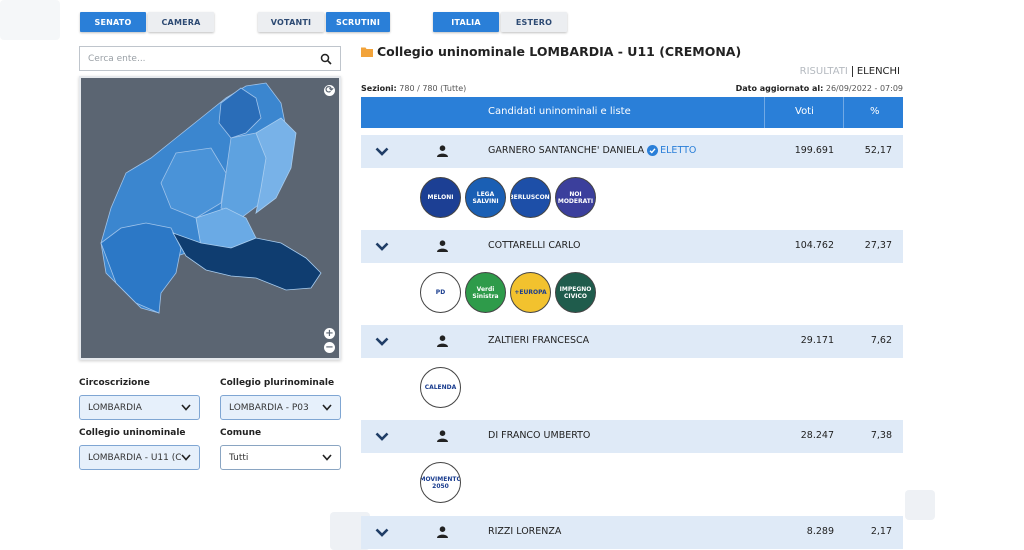 This screenshot has height=550, width=1024. Describe the element at coordinates (277, 383) in the screenshot. I see `plurinominale-label: Collegio plurinominale` at that location.